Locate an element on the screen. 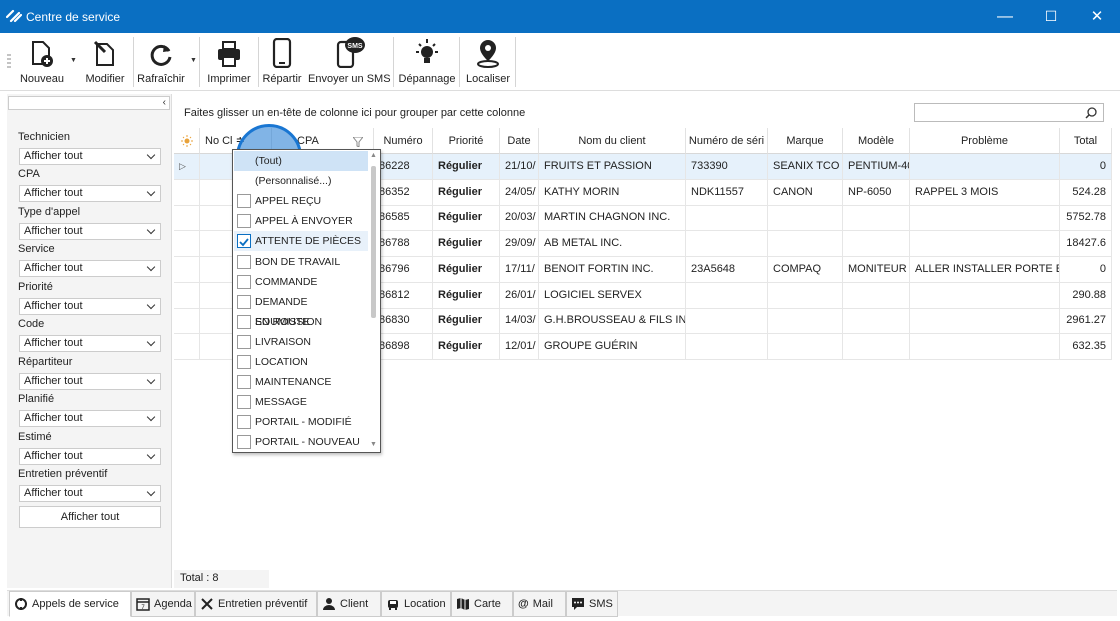 The height and width of the screenshot is (621, 1120). column-header-problem: Problème is located at coordinates (985, 141).